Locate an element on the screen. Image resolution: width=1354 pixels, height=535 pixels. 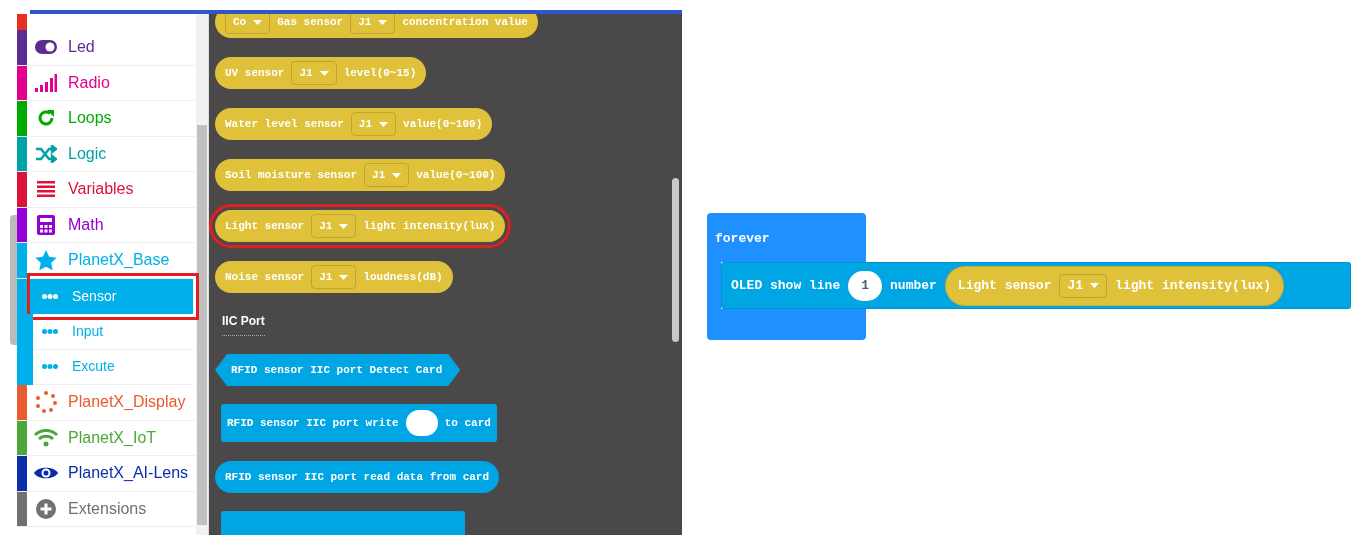
block-text: loudness(dB) is located at coordinates (403, 277).